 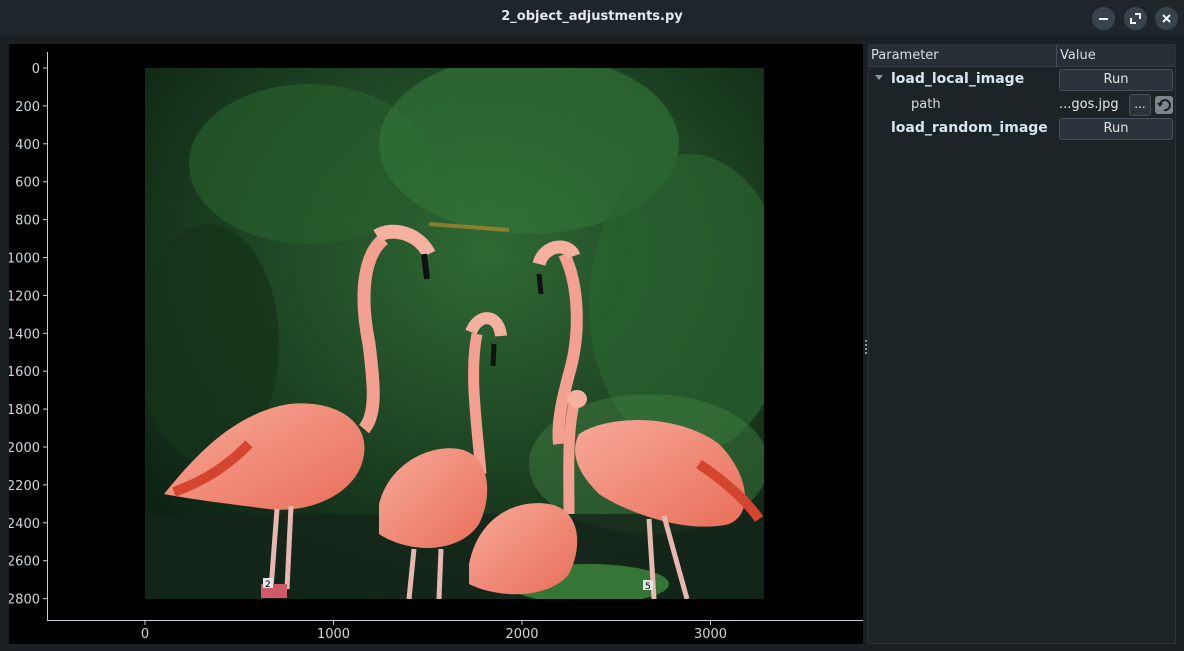 What do you see at coordinates (27, 183) in the screenshot?
I see `y-tick-label: 600` at bounding box center [27, 183].